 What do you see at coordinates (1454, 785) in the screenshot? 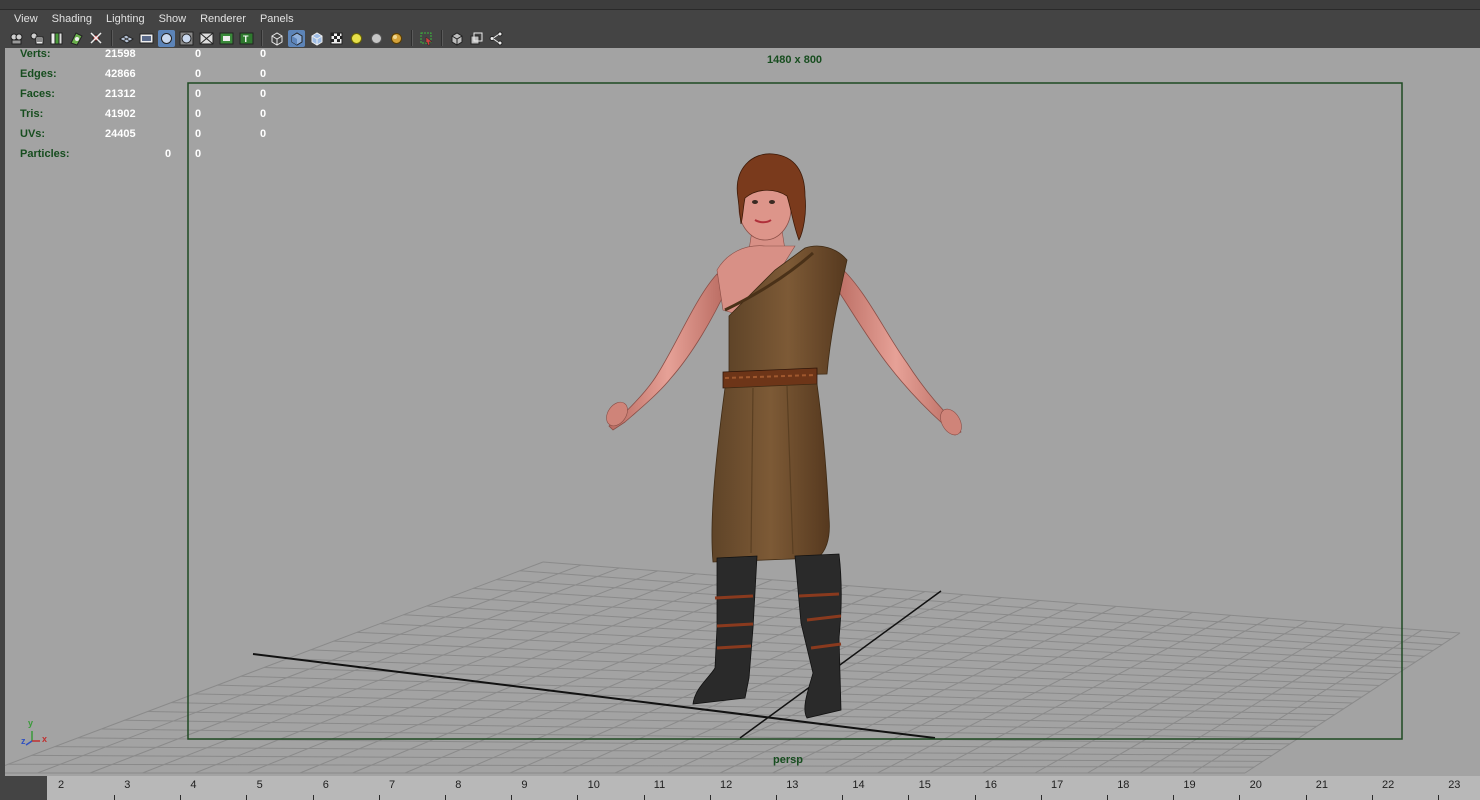
I see `frame-label: 23` at bounding box center [1454, 785].